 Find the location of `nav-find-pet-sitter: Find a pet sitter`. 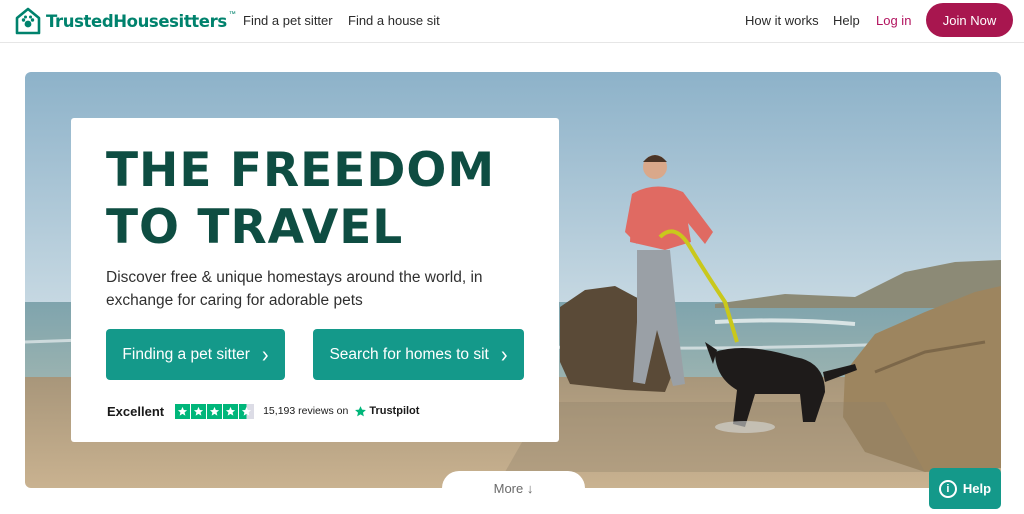

nav-find-pet-sitter: Find a pet sitter is located at coordinates (288, 20).